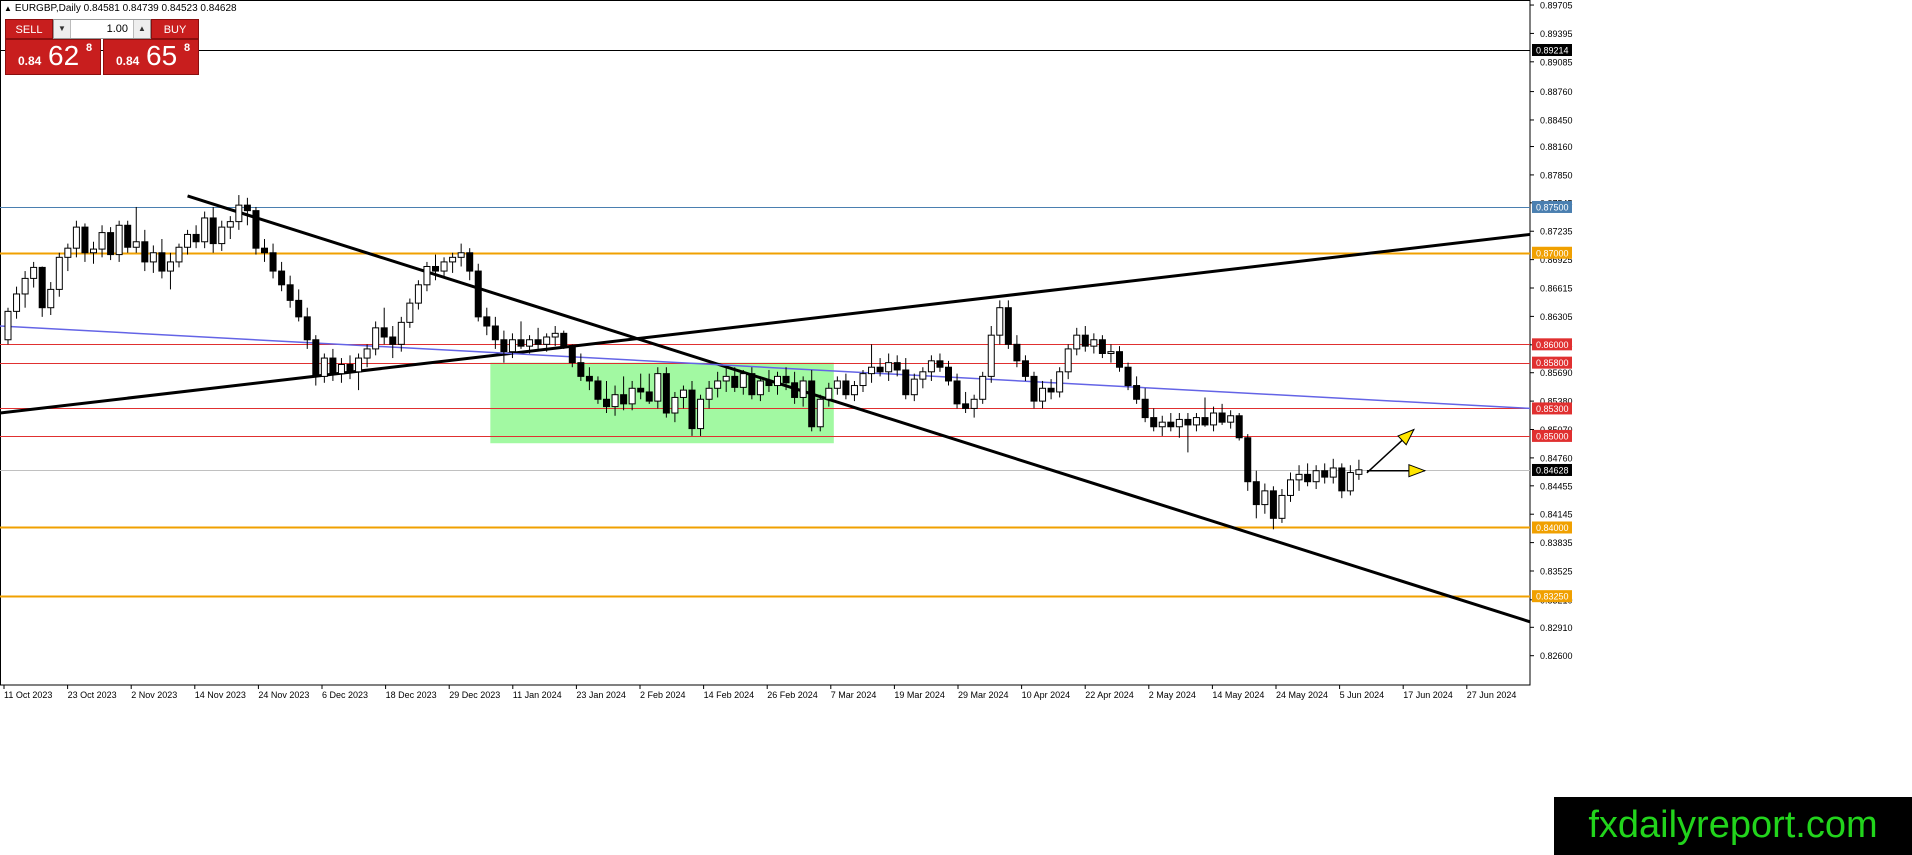 Image resolution: width=1912 pixels, height=855 pixels. I want to click on level-tag-label: 0.87000, so click(1552, 253).